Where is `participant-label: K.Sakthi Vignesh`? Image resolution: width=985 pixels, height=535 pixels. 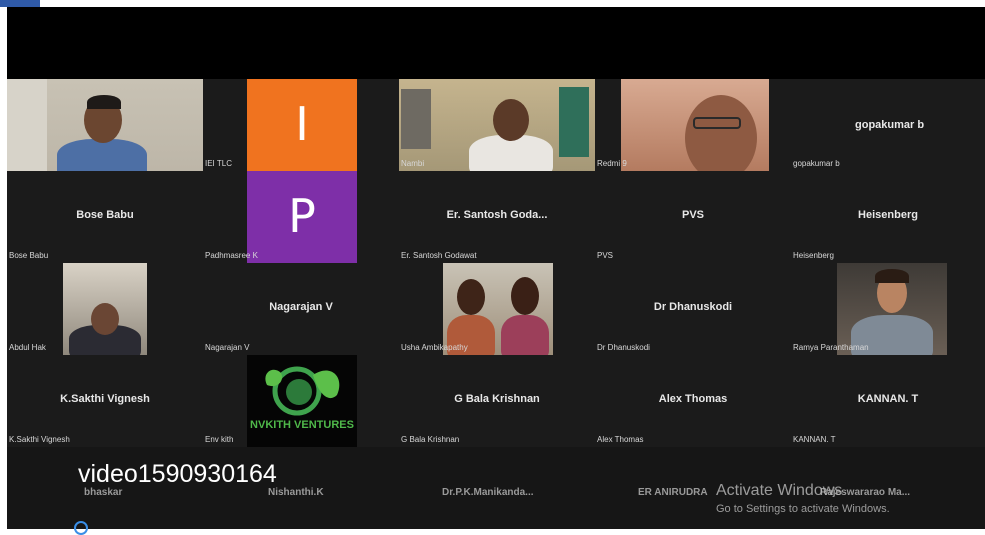 participant-label: K.Sakthi Vignesh is located at coordinates (39, 439).